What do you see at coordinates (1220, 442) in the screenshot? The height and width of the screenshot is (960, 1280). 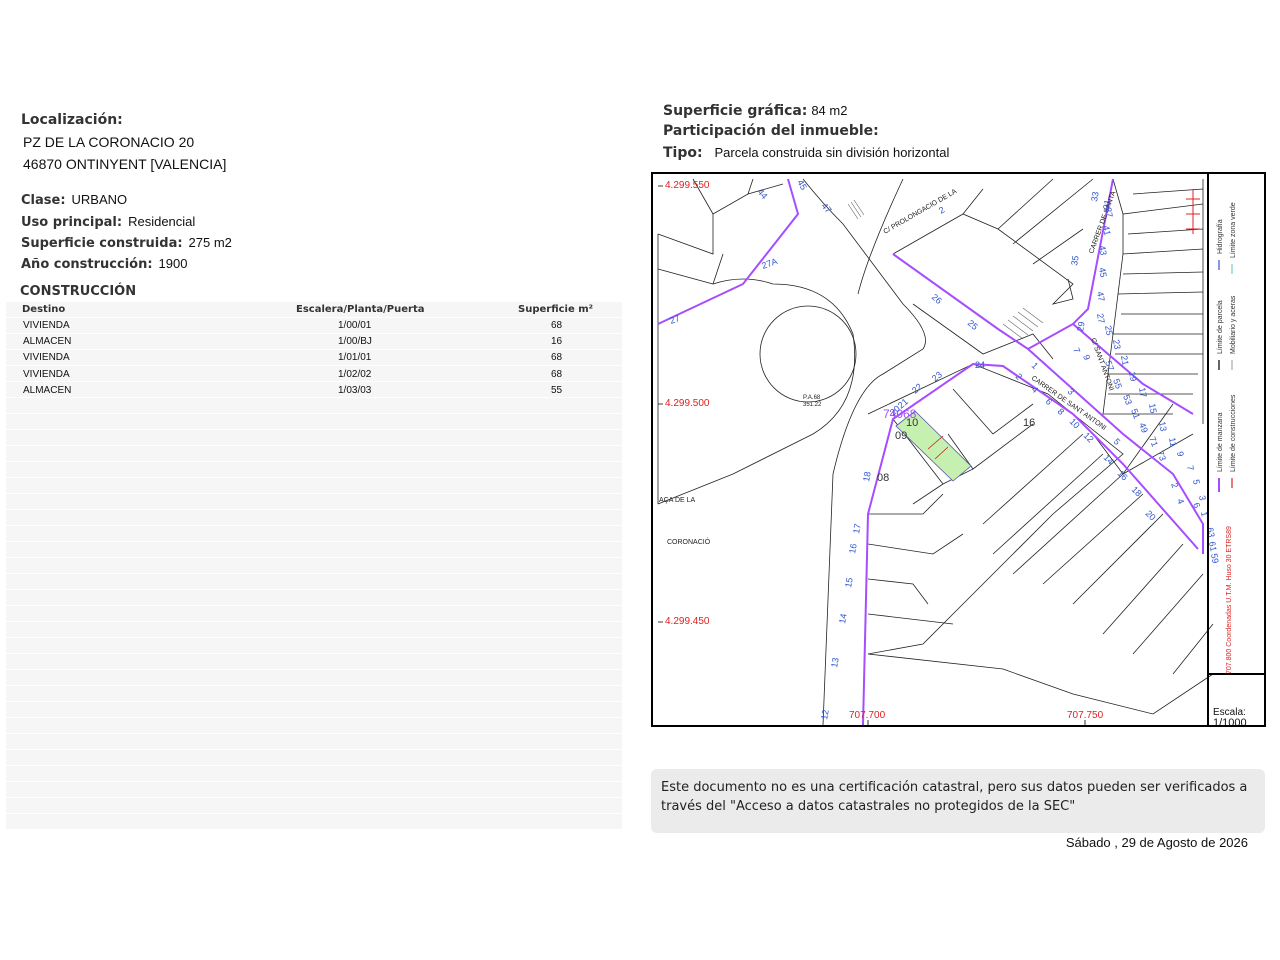 I see `legend-manzana: Límite de manzana` at bounding box center [1220, 442].